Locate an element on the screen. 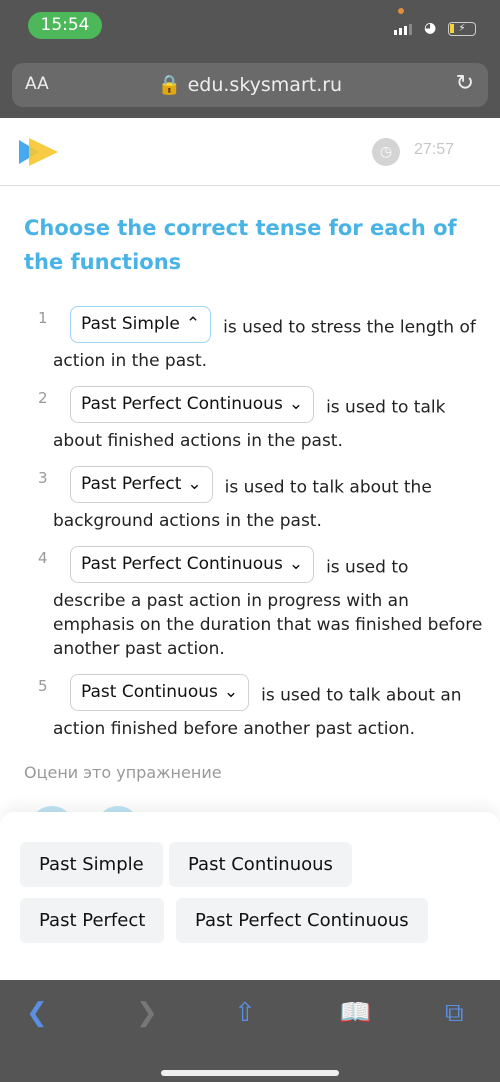 This screenshot has width=500, height=1082. item-number: 3 is located at coordinates (43, 478).